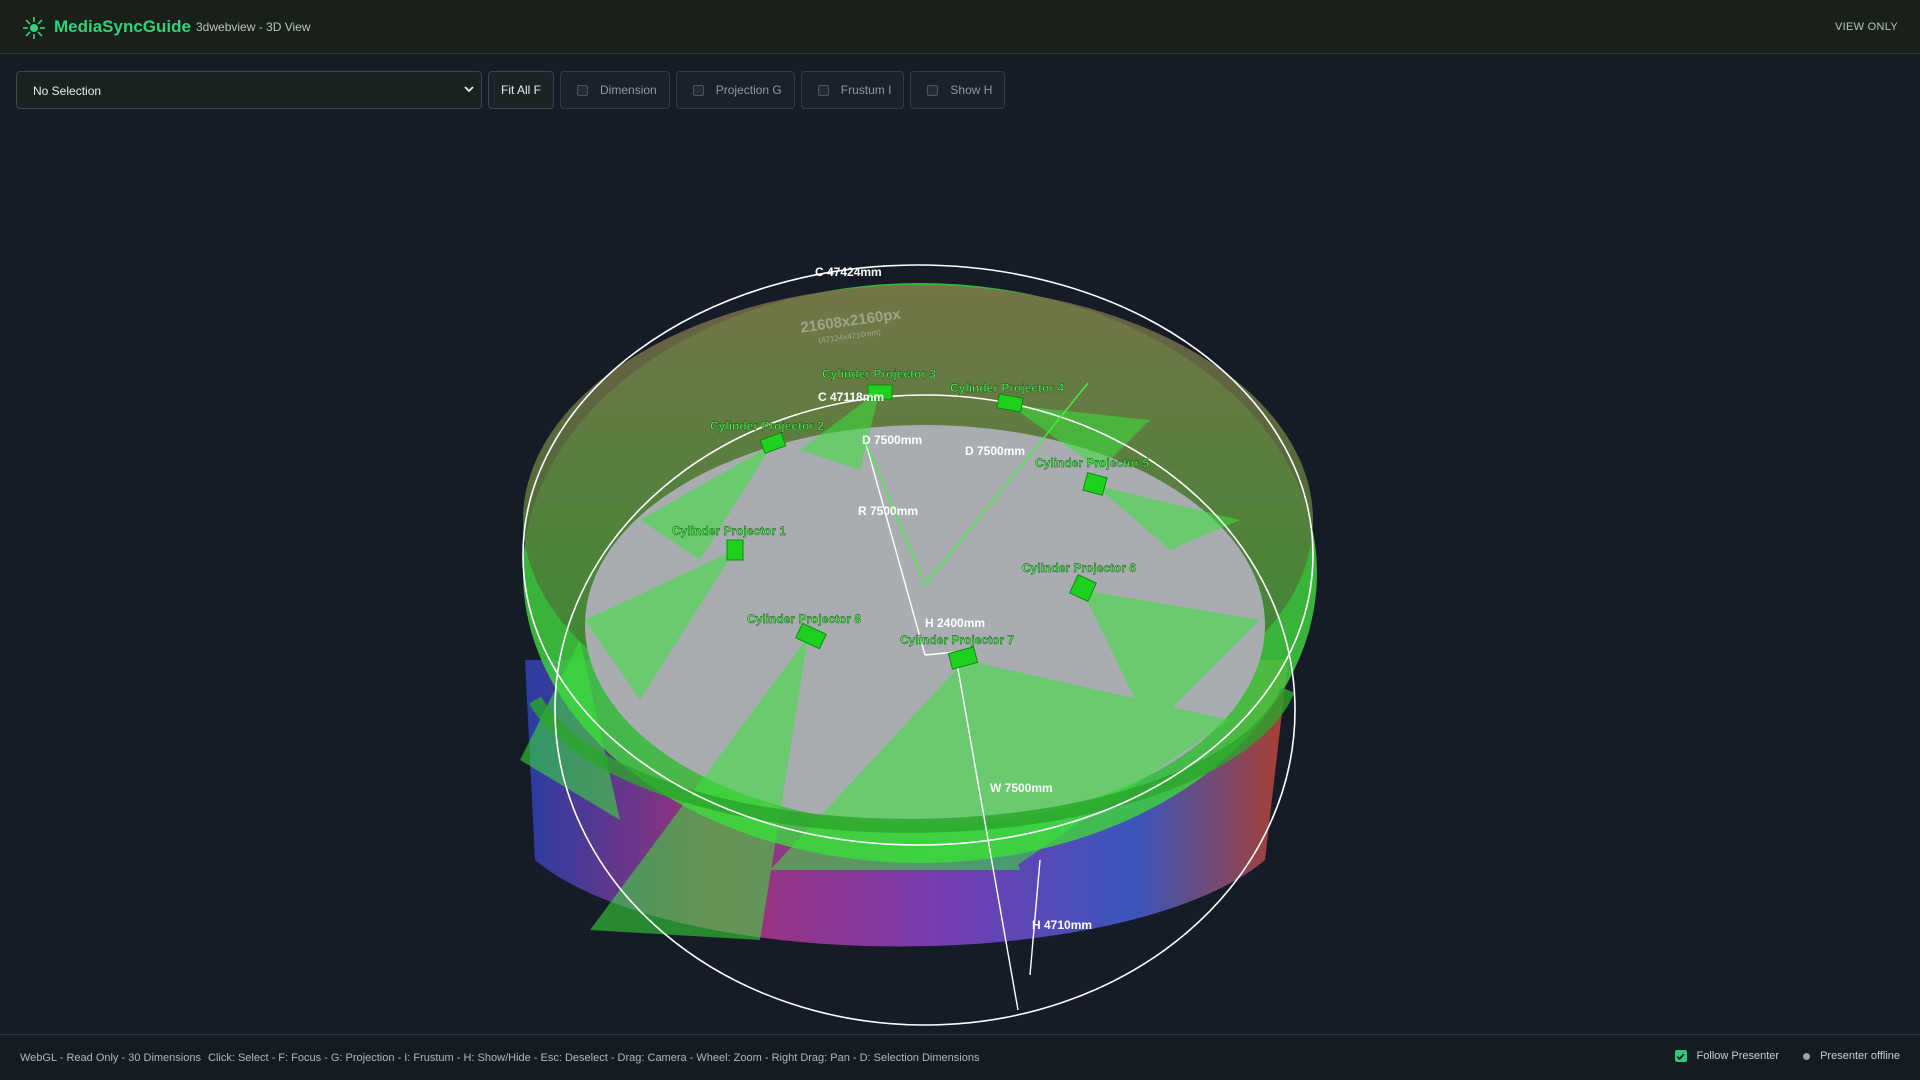 This screenshot has width=1920, height=1080. I want to click on projector-label-2: Cylinder Projector 2, so click(767, 426).